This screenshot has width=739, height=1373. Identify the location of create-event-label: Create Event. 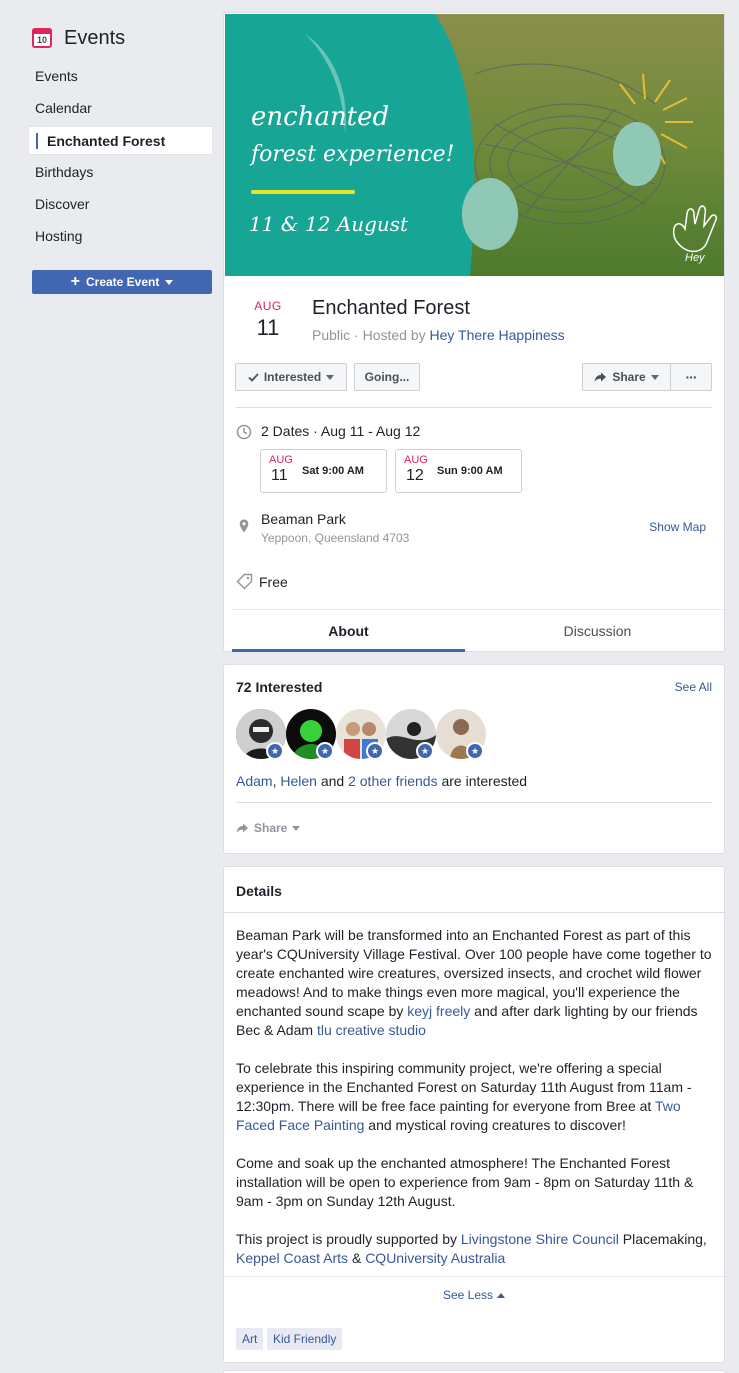
(122, 282).